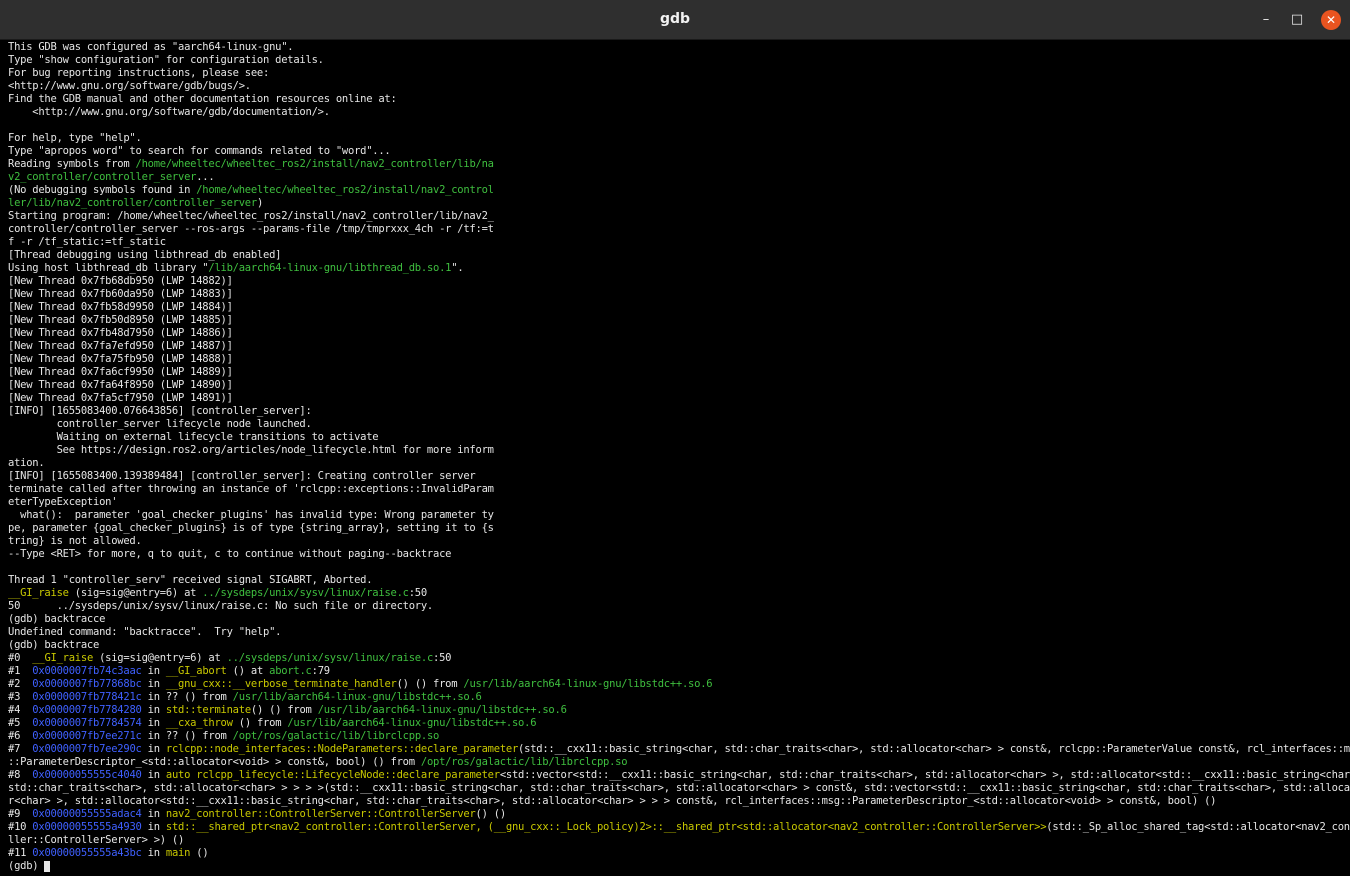 The width and height of the screenshot is (1350, 876). What do you see at coordinates (75, 541) in the screenshot?
I see `terminal-text: tring} is not allowed.` at bounding box center [75, 541].